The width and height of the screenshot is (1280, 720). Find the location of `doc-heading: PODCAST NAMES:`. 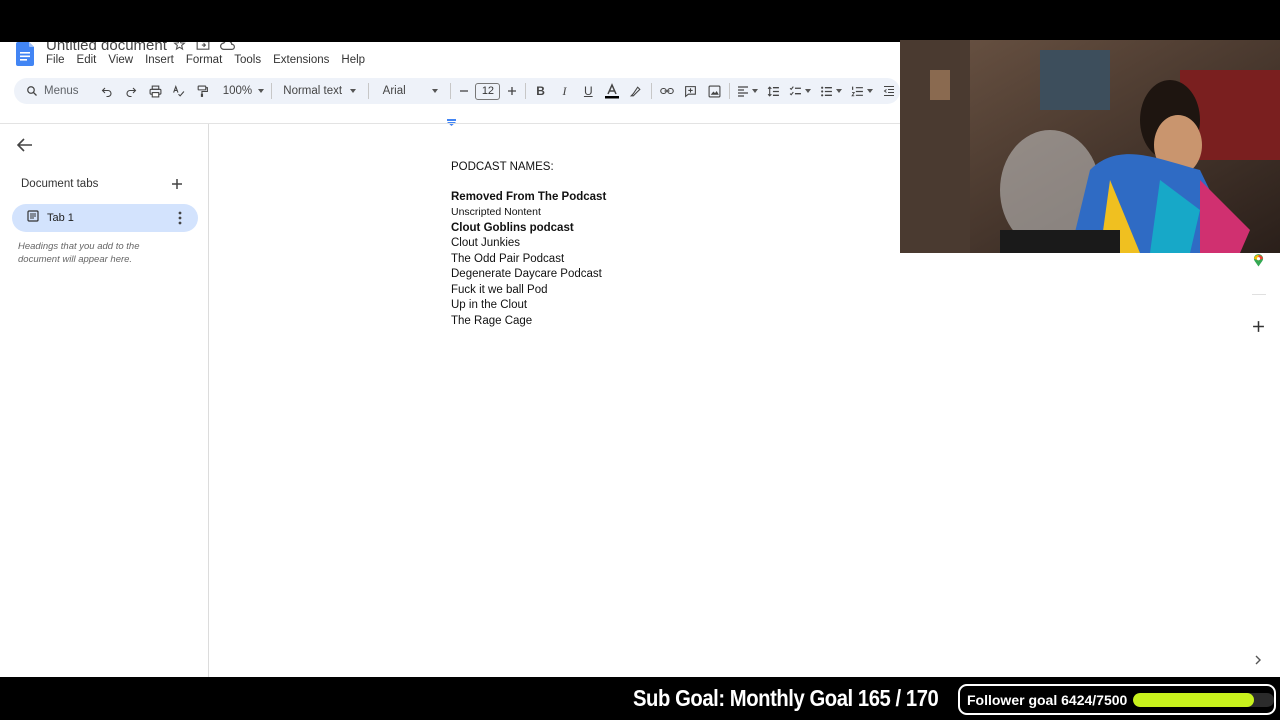

doc-heading: PODCAST NAMES: is located at coordinates (502, 167).